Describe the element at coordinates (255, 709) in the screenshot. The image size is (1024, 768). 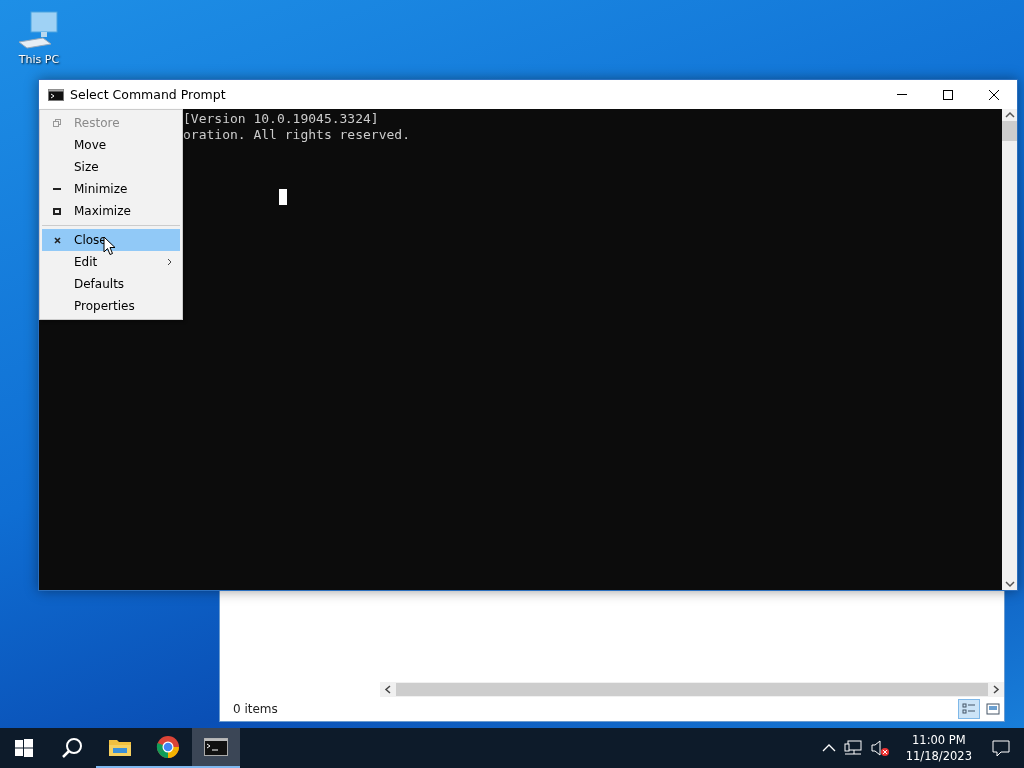
I see `status-text: 0 items` at that location.